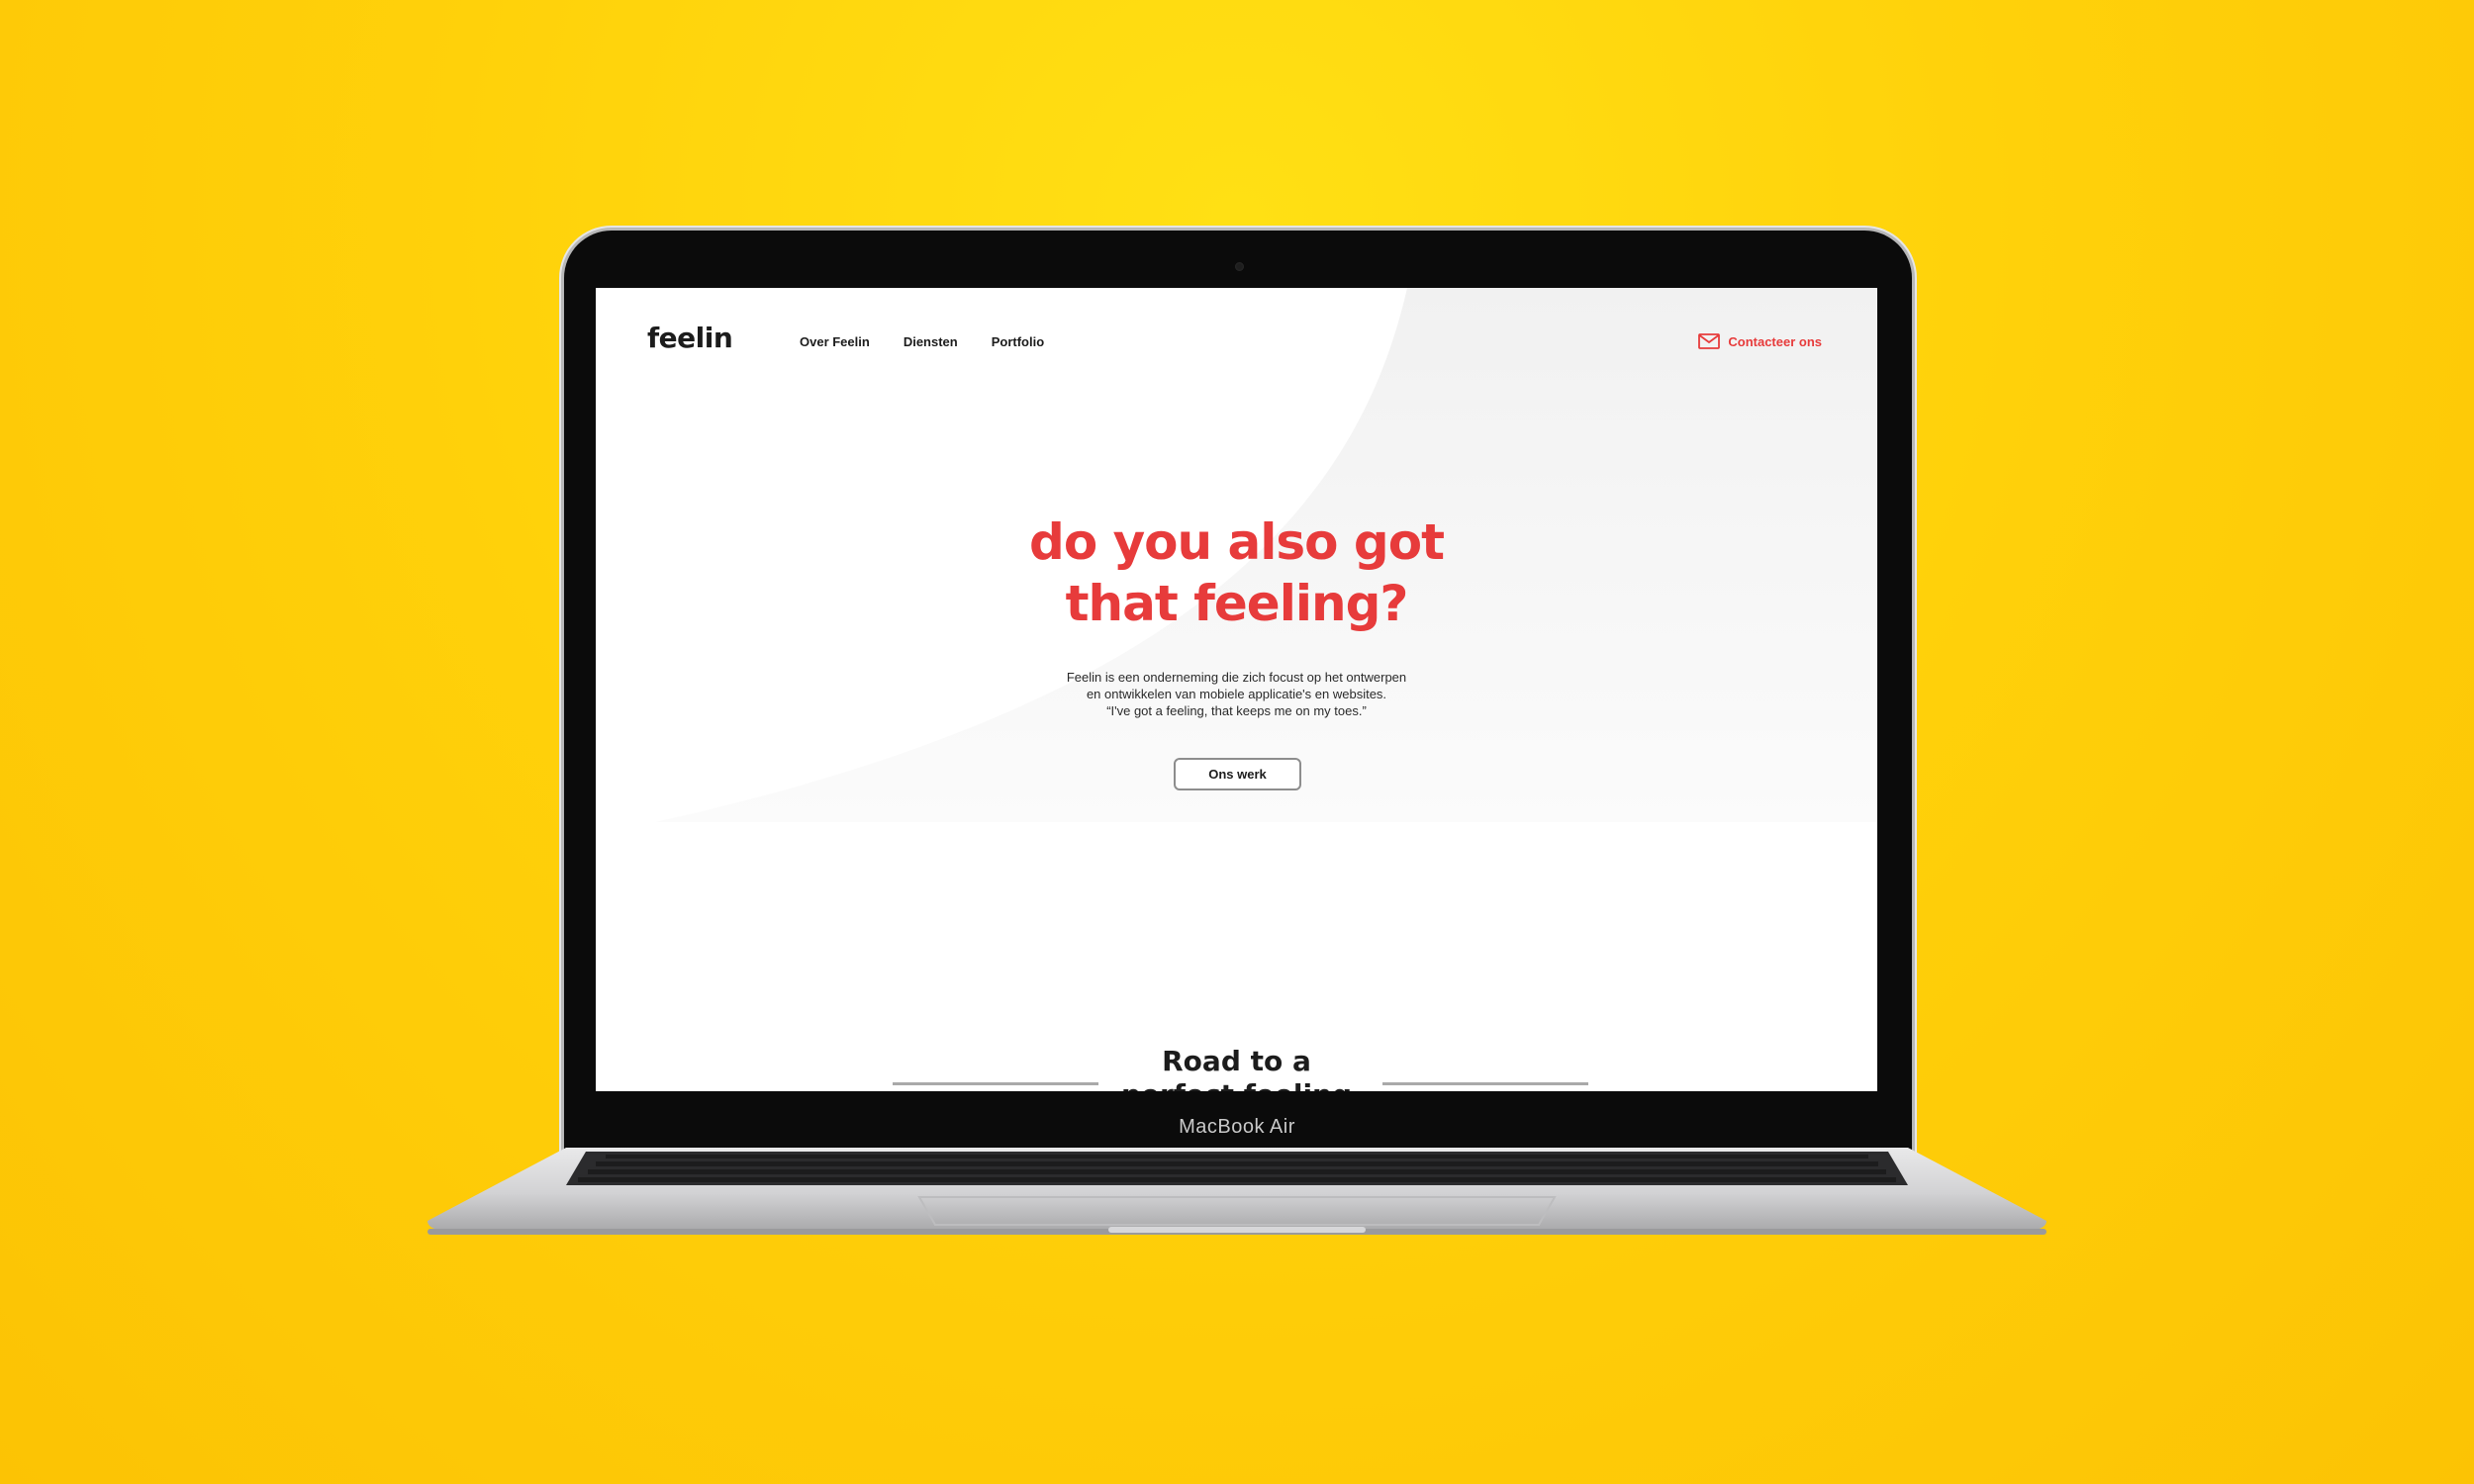  I want to click on section-title: Road to a perfect feeling, so click(1236, 1068).